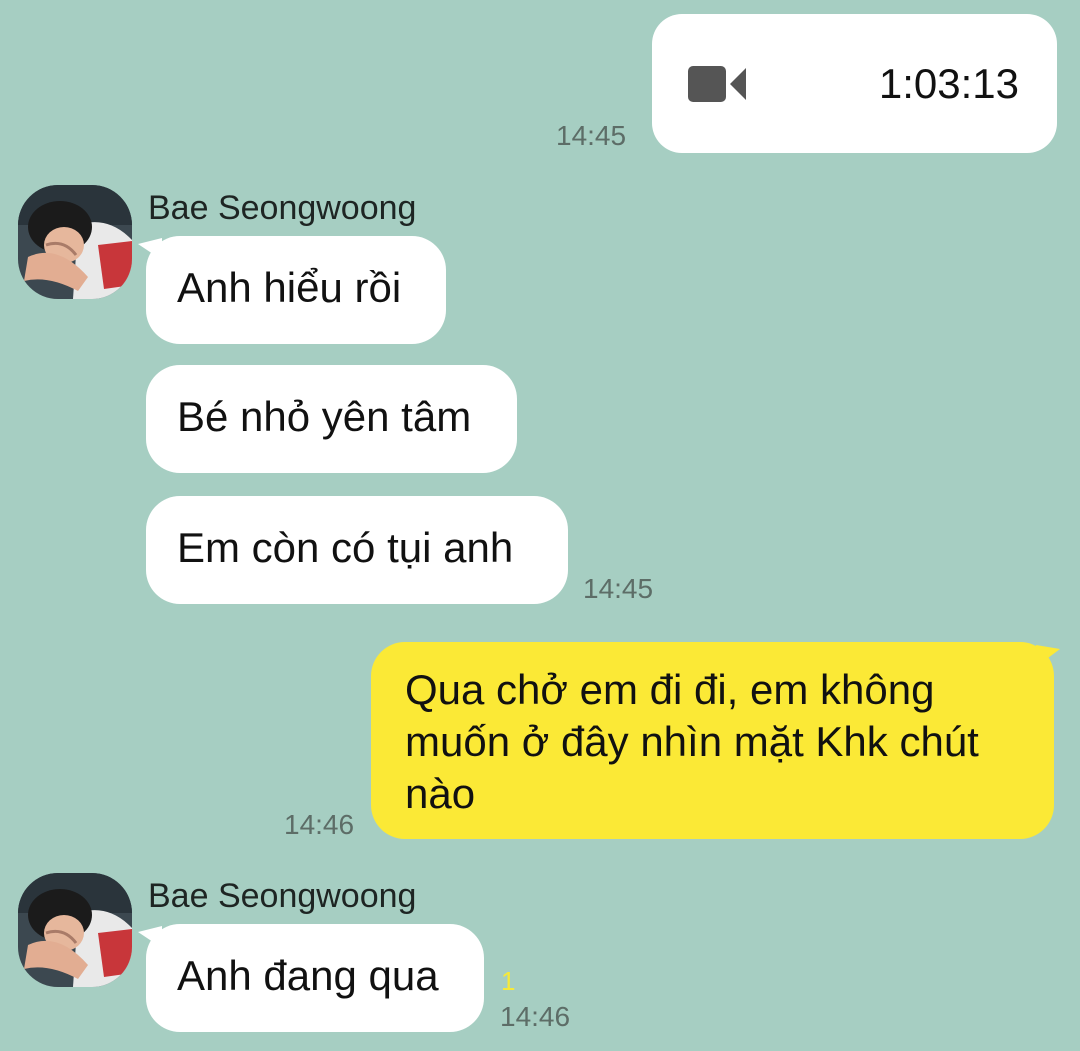  Describe the element at coordinates (289, 287) in the screenshot. I see `message-text: Anh hiểu rồi` at that location.